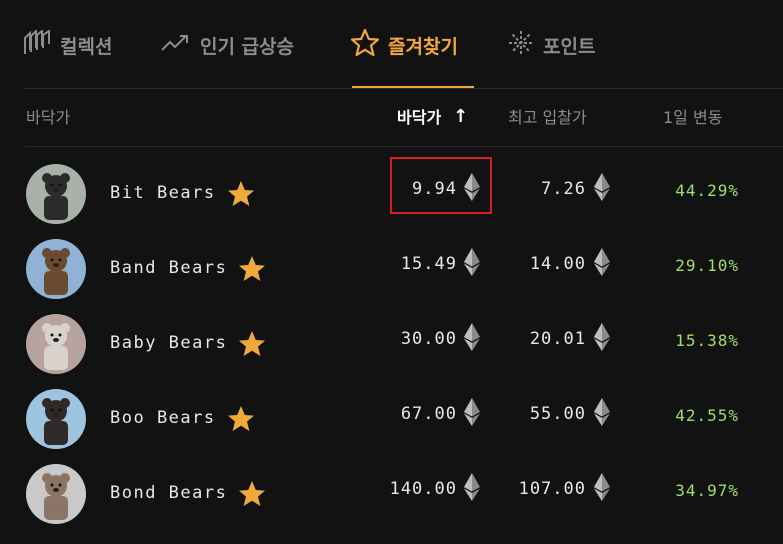  I want to click on sort-arrow-icon: ↑, so click(461, 116).